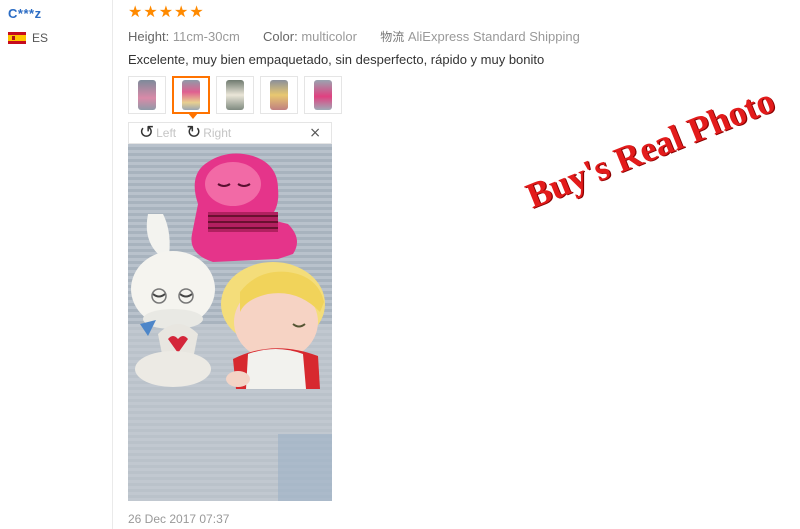 Image resolution: width=800 pixels, height=529 pixels. Describe the element at coordinates (28, 25) in the screenshot. I see `reviewer-info: C***z ES` at that location.